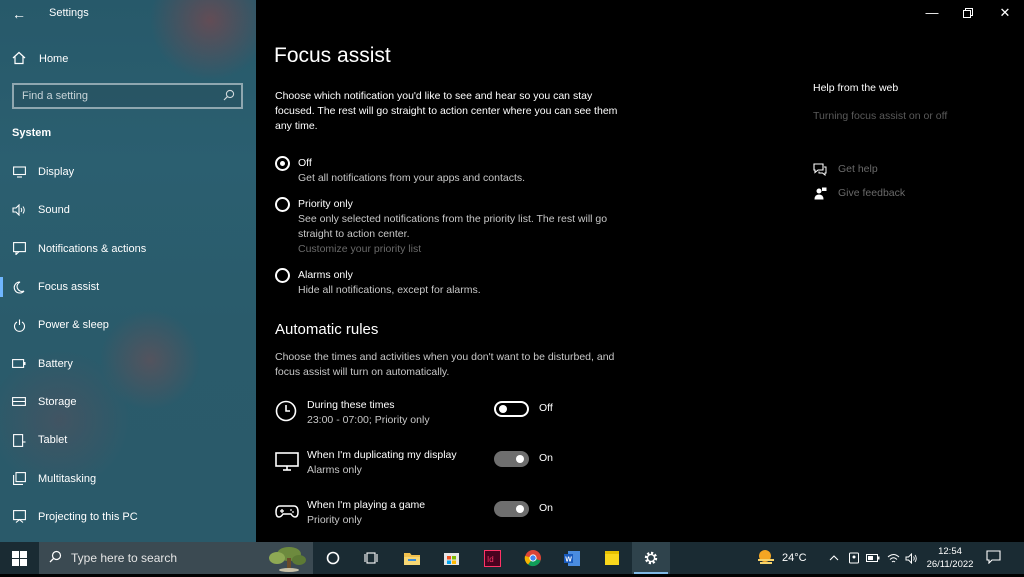 This screenshot has height=577, width=1024. I want to click on rule-subtitle: Alarms only, so click(334, 470).